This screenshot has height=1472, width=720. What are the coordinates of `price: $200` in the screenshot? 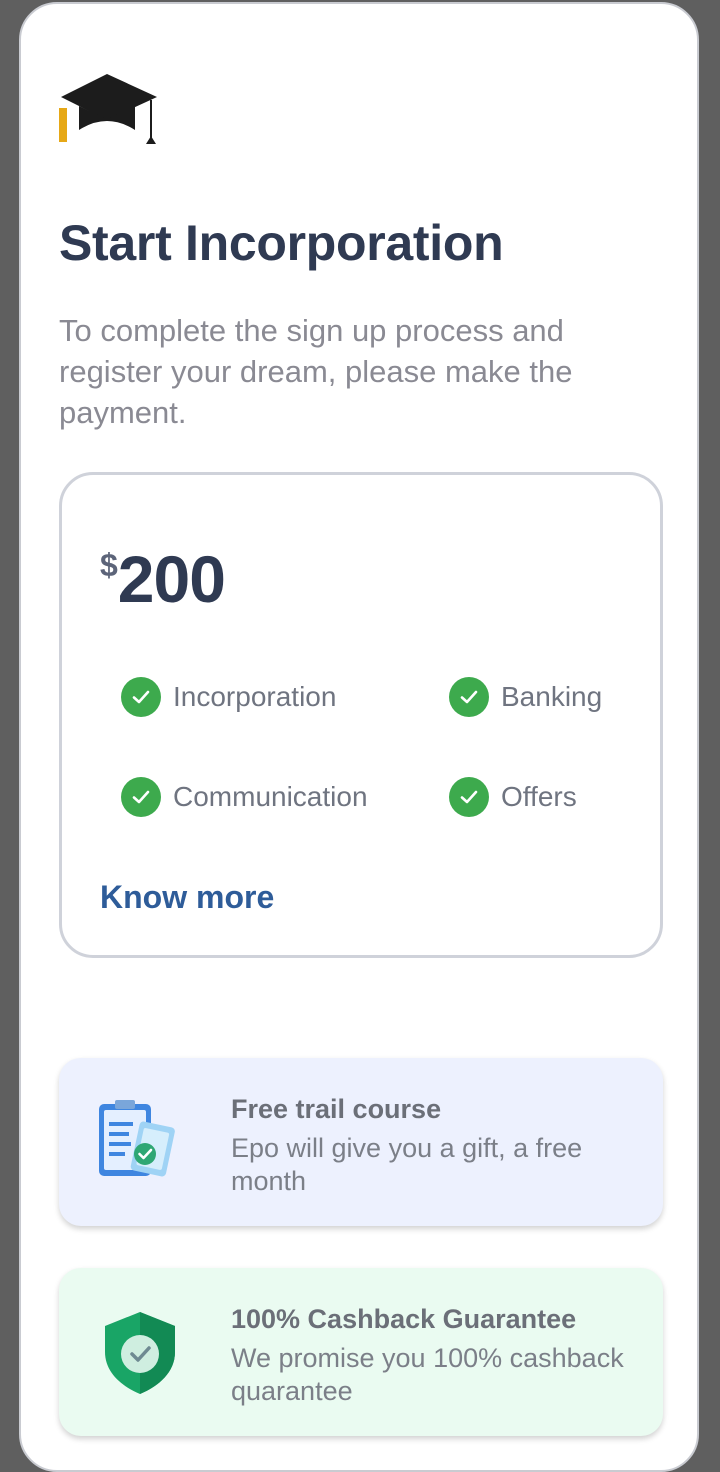 It's located at (163, 579).